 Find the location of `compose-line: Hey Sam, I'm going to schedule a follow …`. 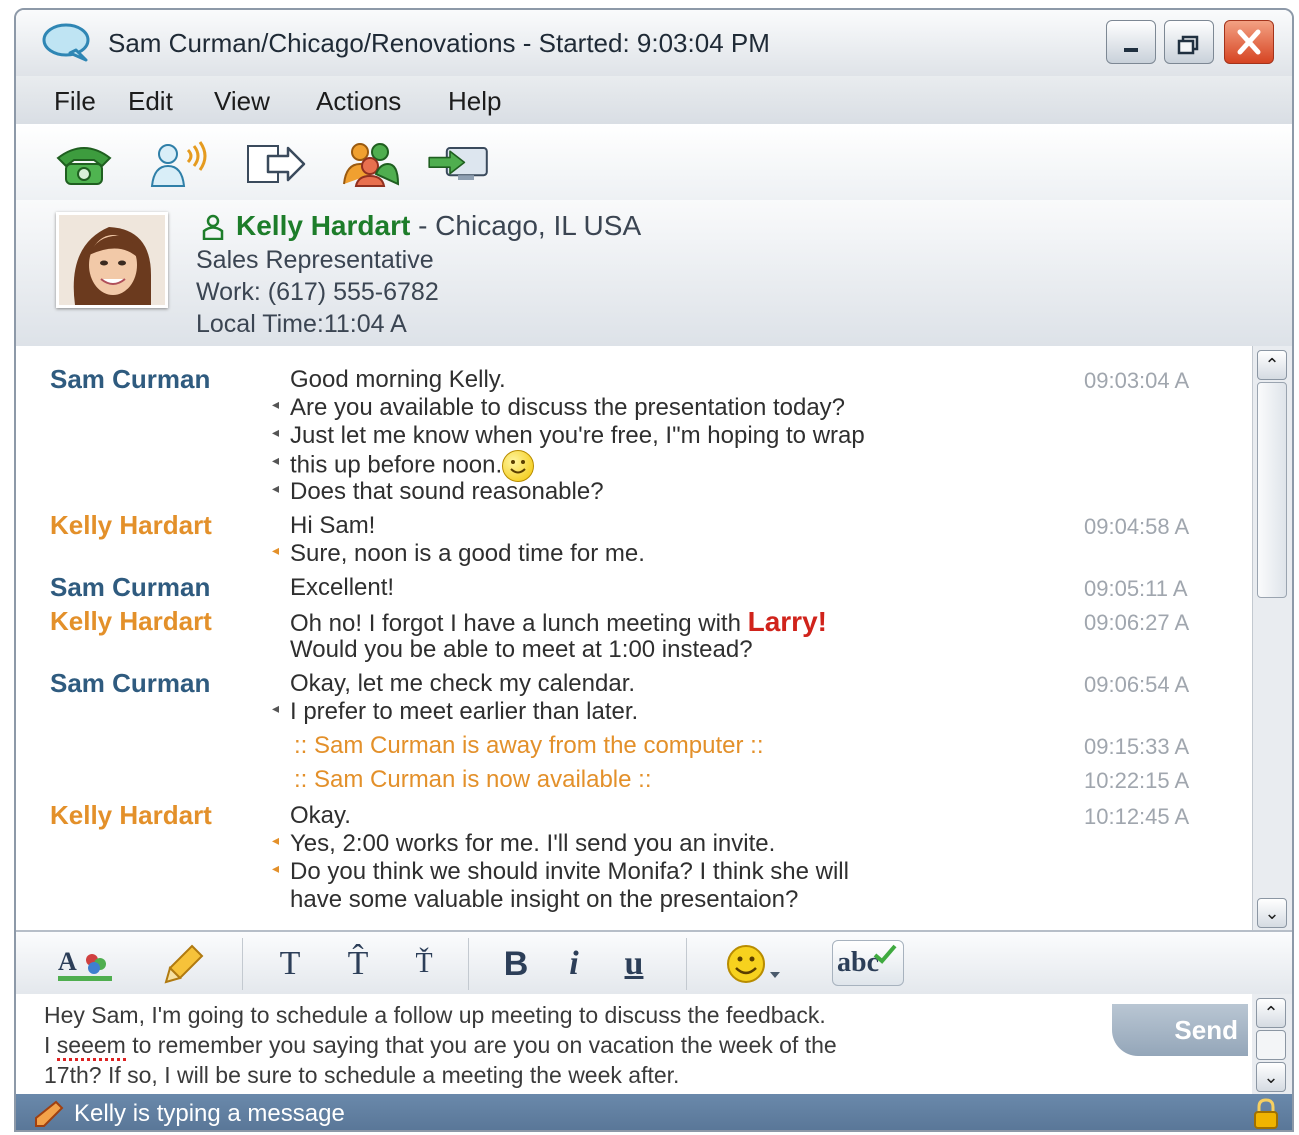

compose-line: Hey Sam, I'm going to schedule a follow … is located at coordinates (435, 1015).